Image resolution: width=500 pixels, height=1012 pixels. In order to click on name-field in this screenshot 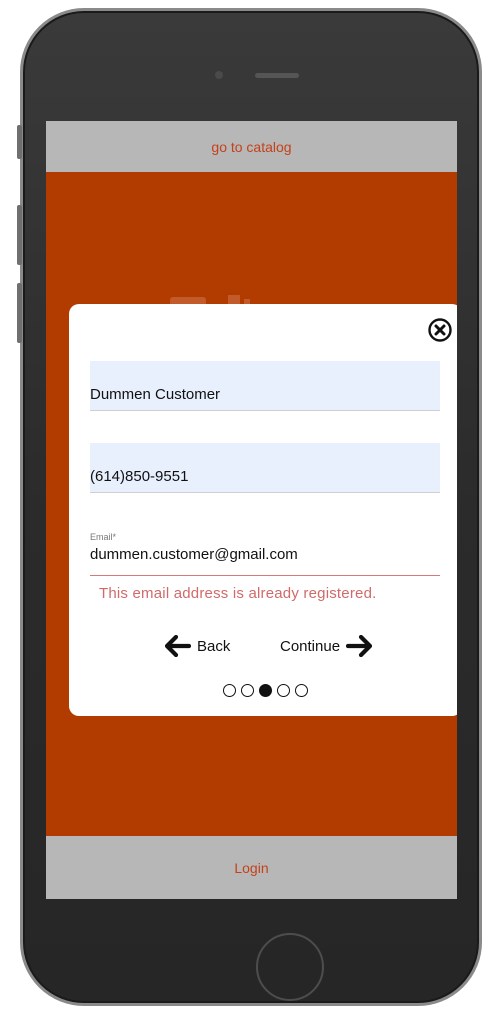, I will do `click(265, 386)`.